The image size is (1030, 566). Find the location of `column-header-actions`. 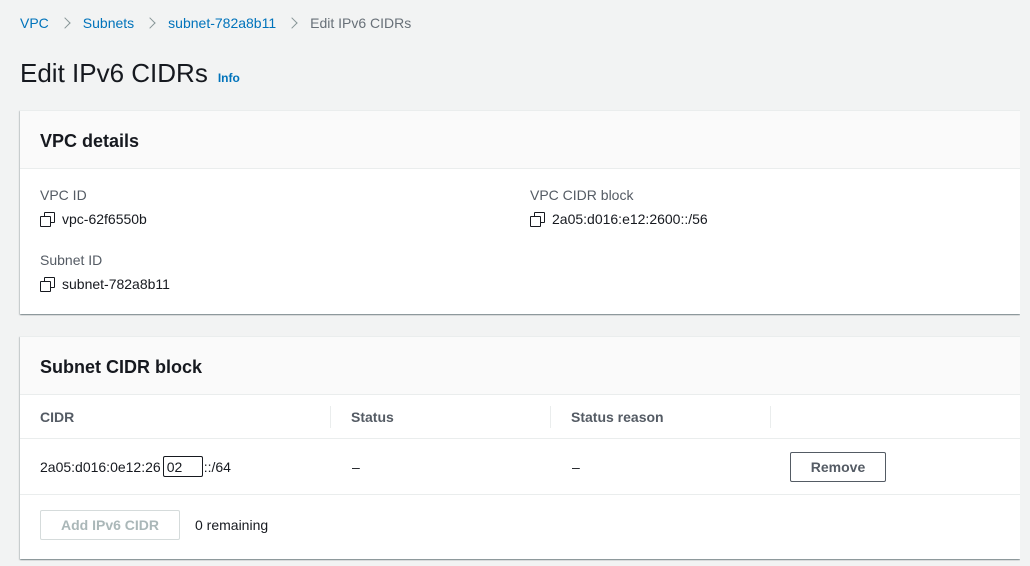

column-header-actions is located at coordinates (895, 417).